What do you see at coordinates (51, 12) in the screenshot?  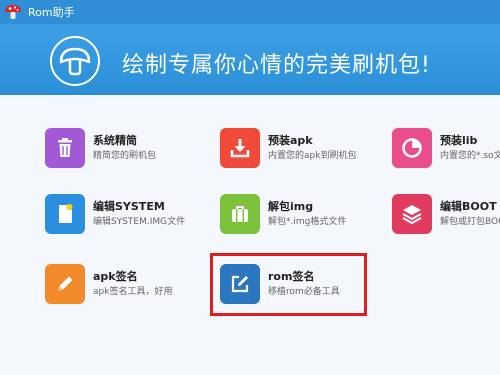 I see `app-title: Rom助手` at bounding box center [51, 12].